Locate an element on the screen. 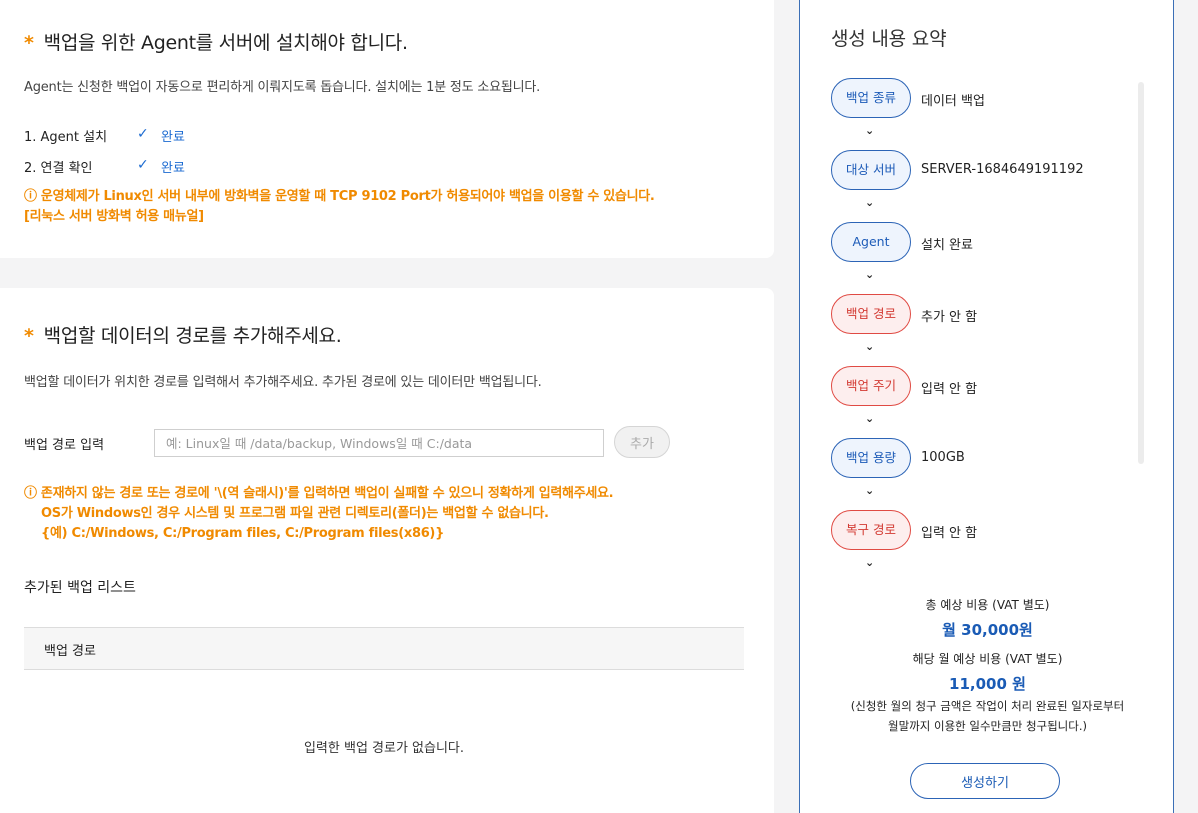 The height and width of the screenshot is (813, 1198). empty-list-message: 입력한 백업 경로가 없습니다. is located at coordinates (384, 748).